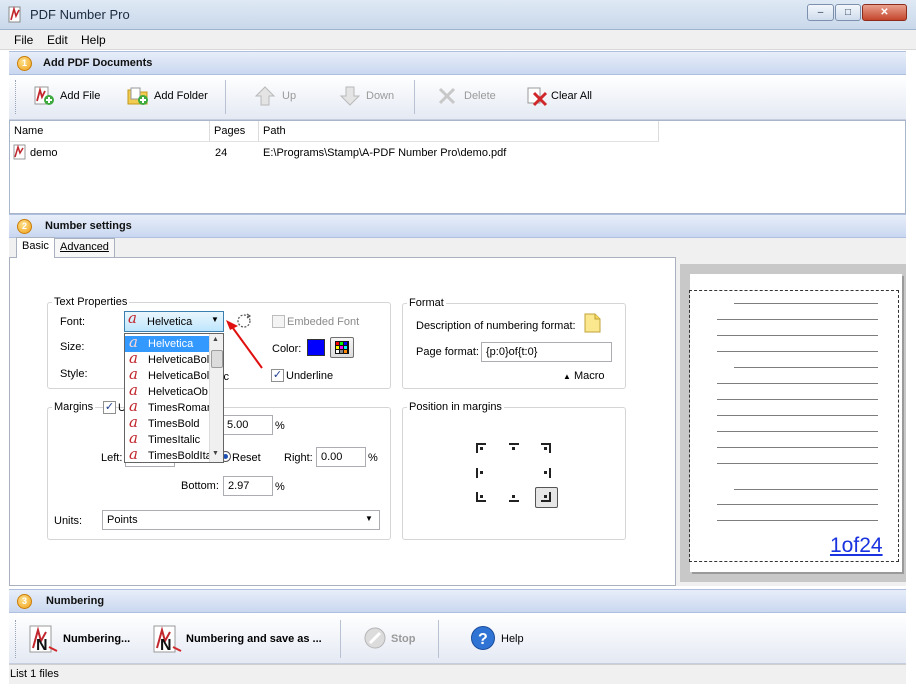 Image resolution: width=916 pixels, height=690 pixels. What do you see at coordinates (514, 497) in the screenshot?
I see `position-bottom-center` at bounding box center [514, 497].